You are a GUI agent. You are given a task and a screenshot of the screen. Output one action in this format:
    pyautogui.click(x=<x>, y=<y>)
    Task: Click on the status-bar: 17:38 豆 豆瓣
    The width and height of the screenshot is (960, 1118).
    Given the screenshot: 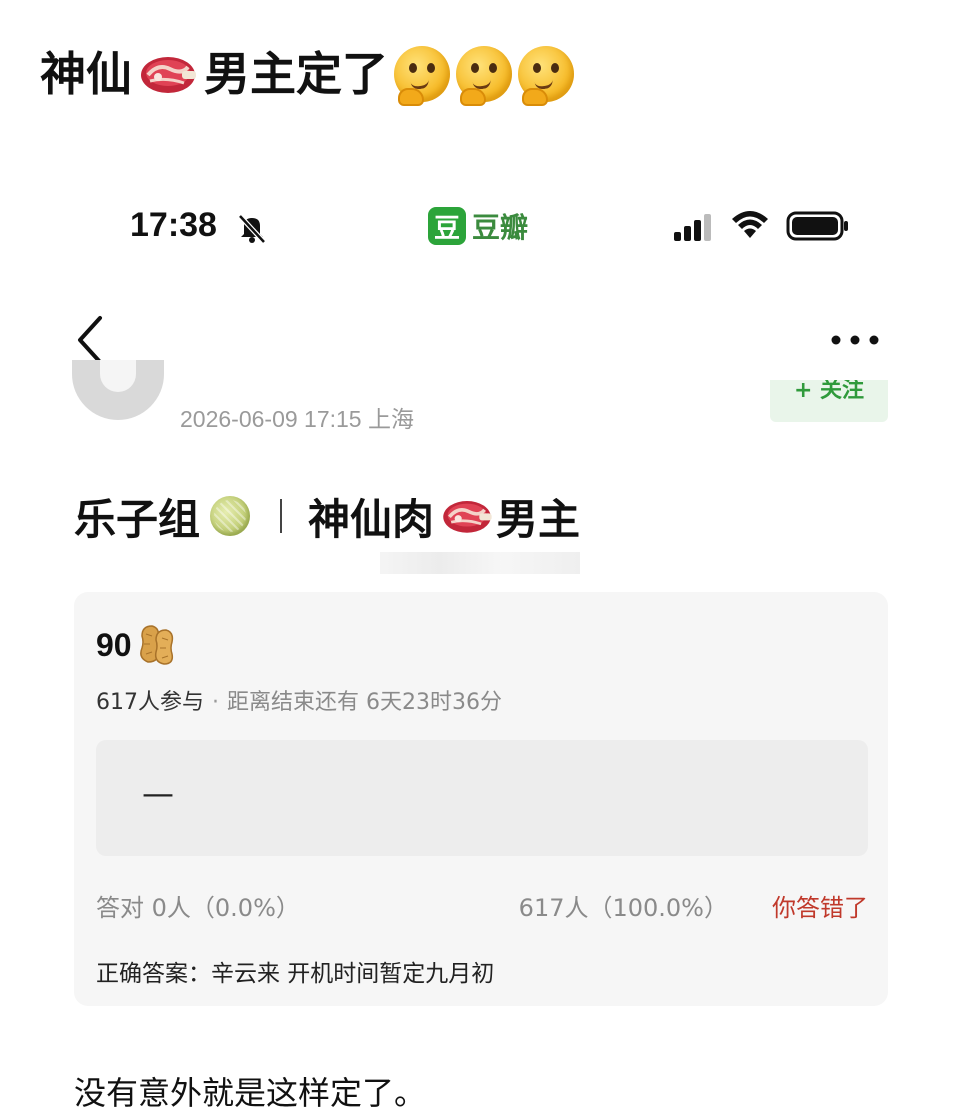 What is the action you would take?
    pyautogui.click(x=480, y=228)
    